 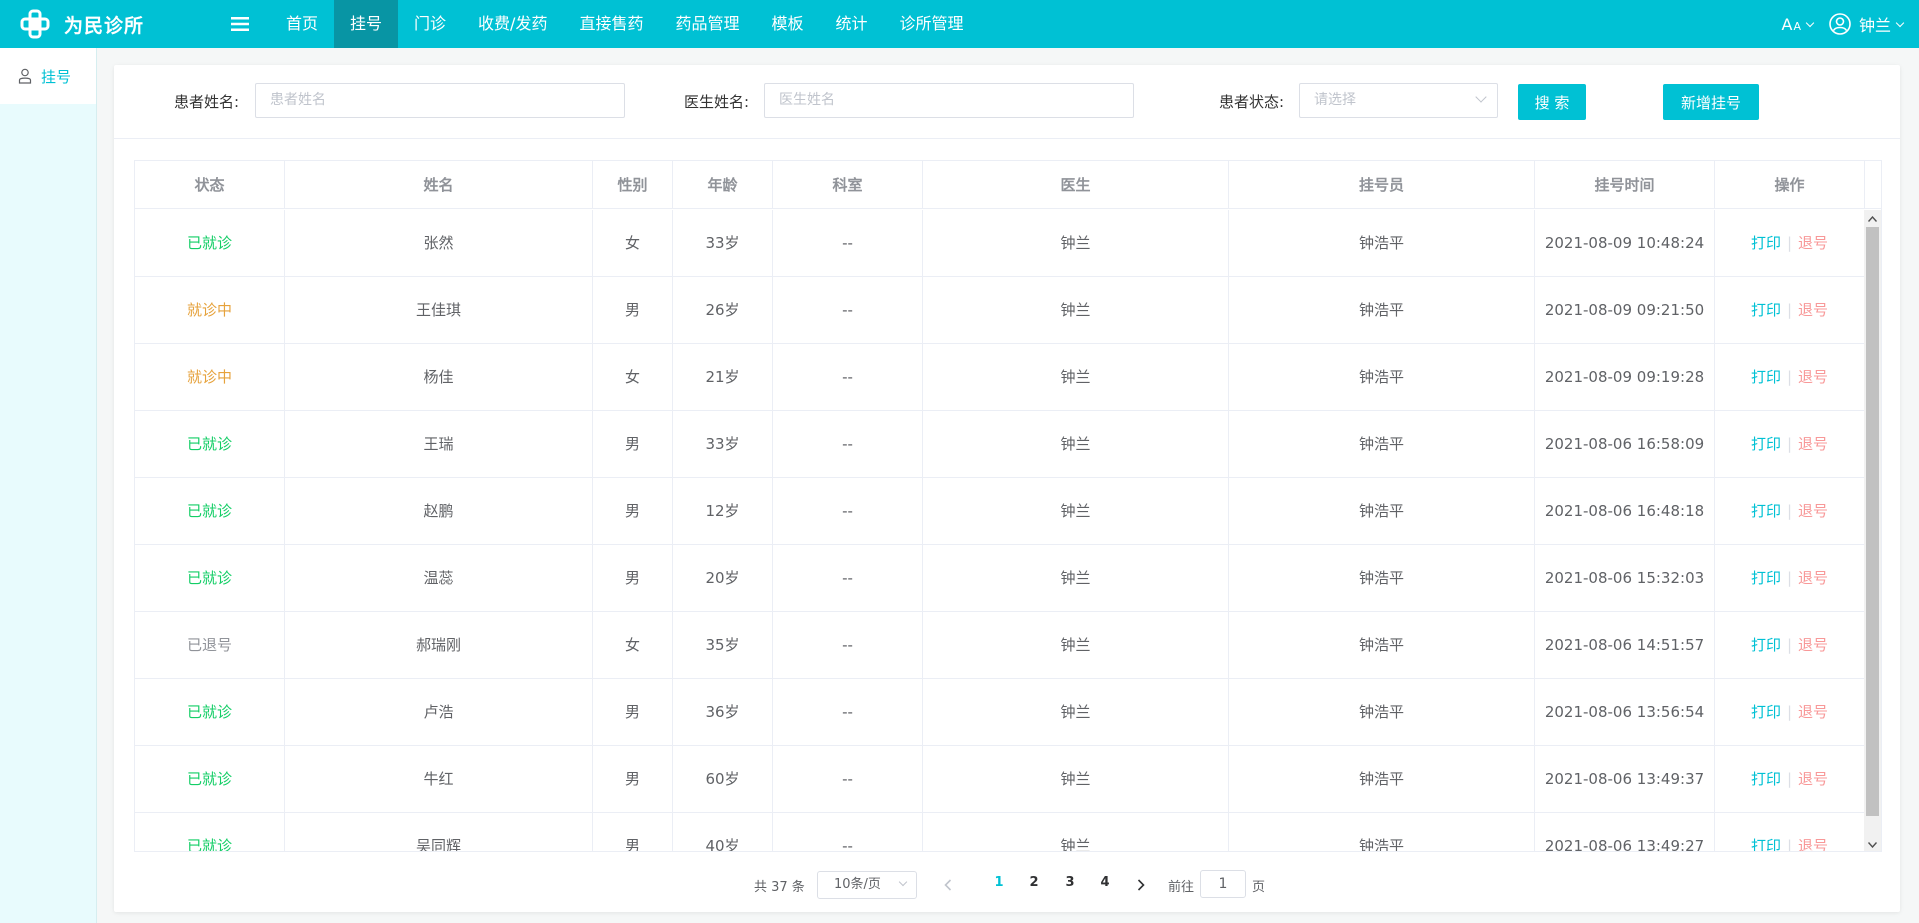 What do you see at coordinates (439, 578) in the screenshot?
I see `cell-name: 温蕊` at bounding box center [439, 578].